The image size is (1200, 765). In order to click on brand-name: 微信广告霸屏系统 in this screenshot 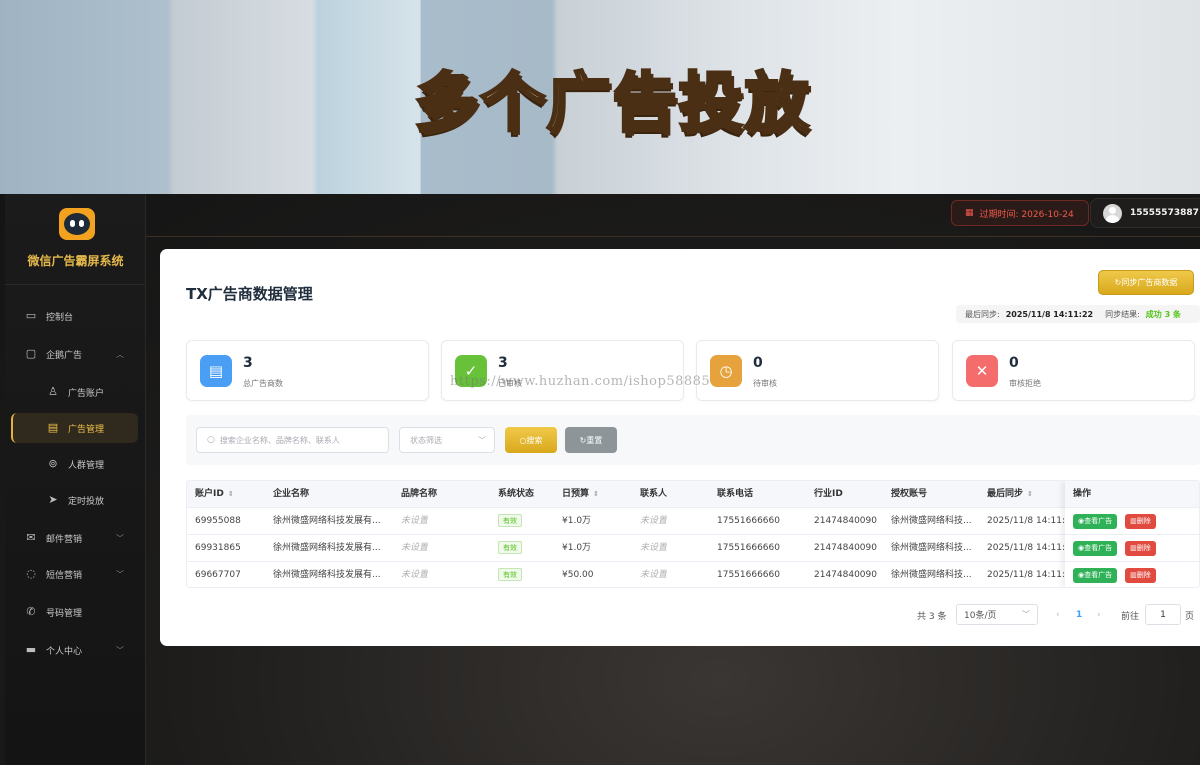, I will do `click(75, 261)`.